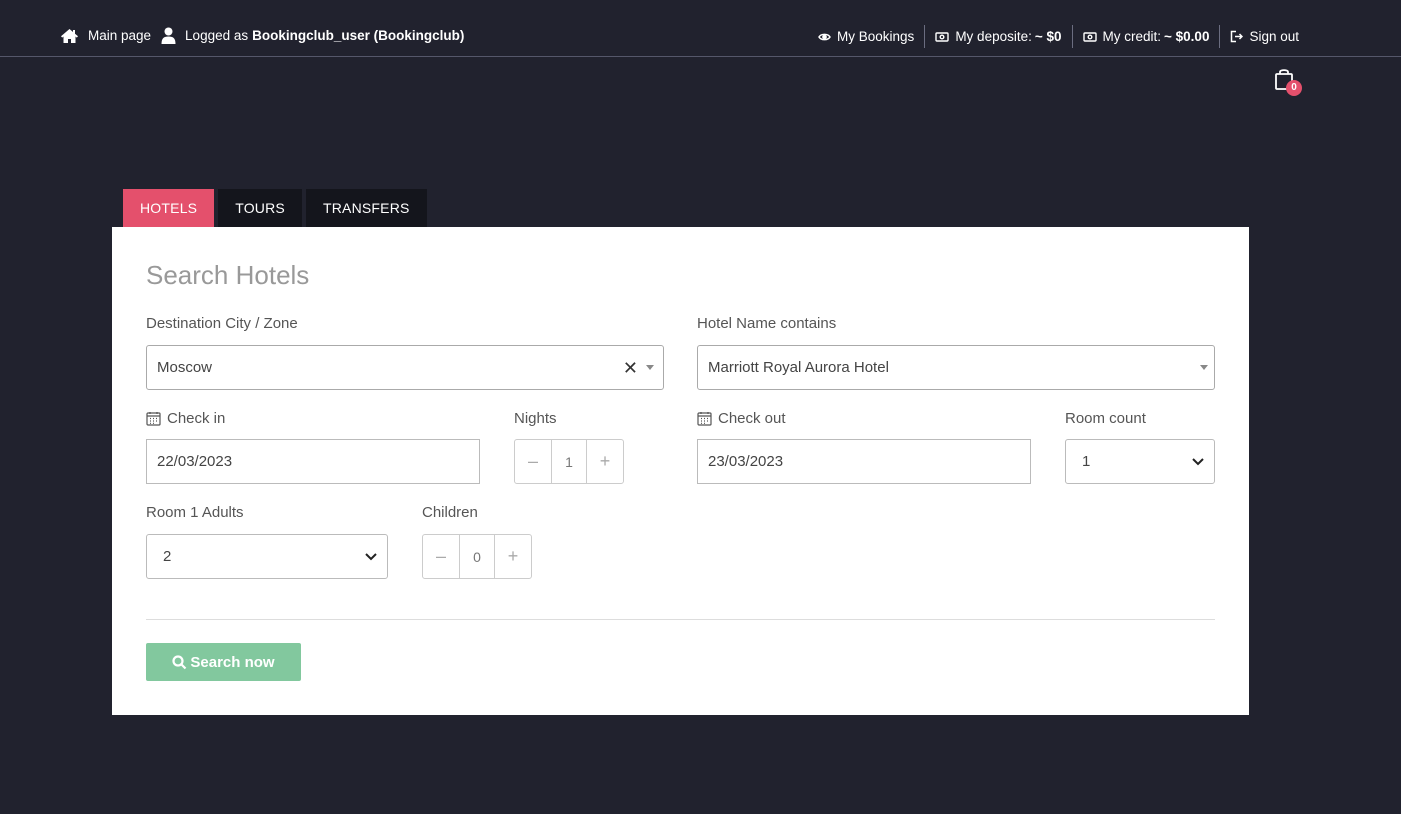 The image size is (1401, 814). What do you see at coordinates (1294, 88) in the screenshot?
I see `cart-count-badge: 0` at bounding box center [1294, 88].